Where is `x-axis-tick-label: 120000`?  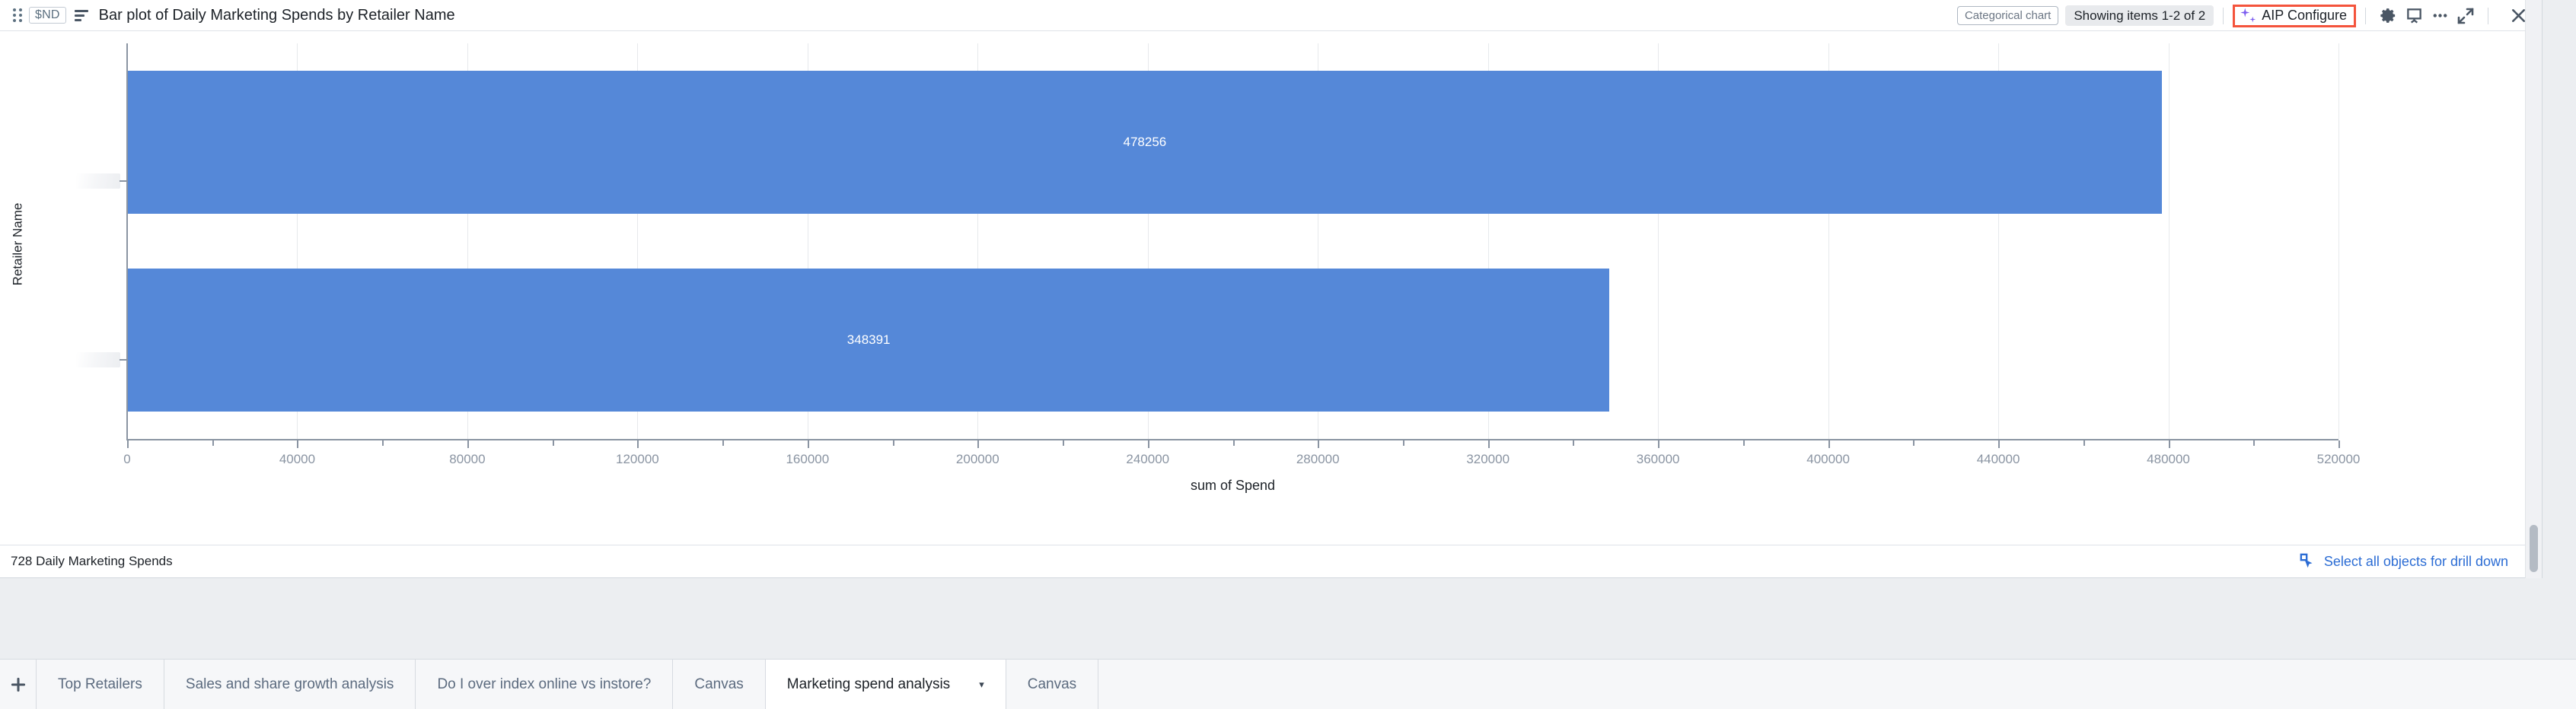
x-axis-tick-label: 120000 is located at coordinates (637, 459).